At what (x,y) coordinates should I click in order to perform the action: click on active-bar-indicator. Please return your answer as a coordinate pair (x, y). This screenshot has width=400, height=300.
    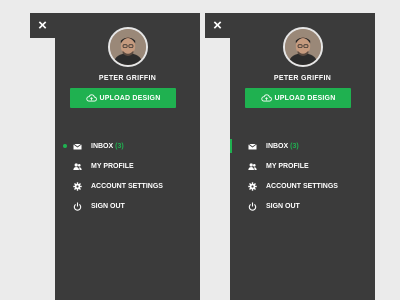
    Looking at the image, I should click on (231, 146).